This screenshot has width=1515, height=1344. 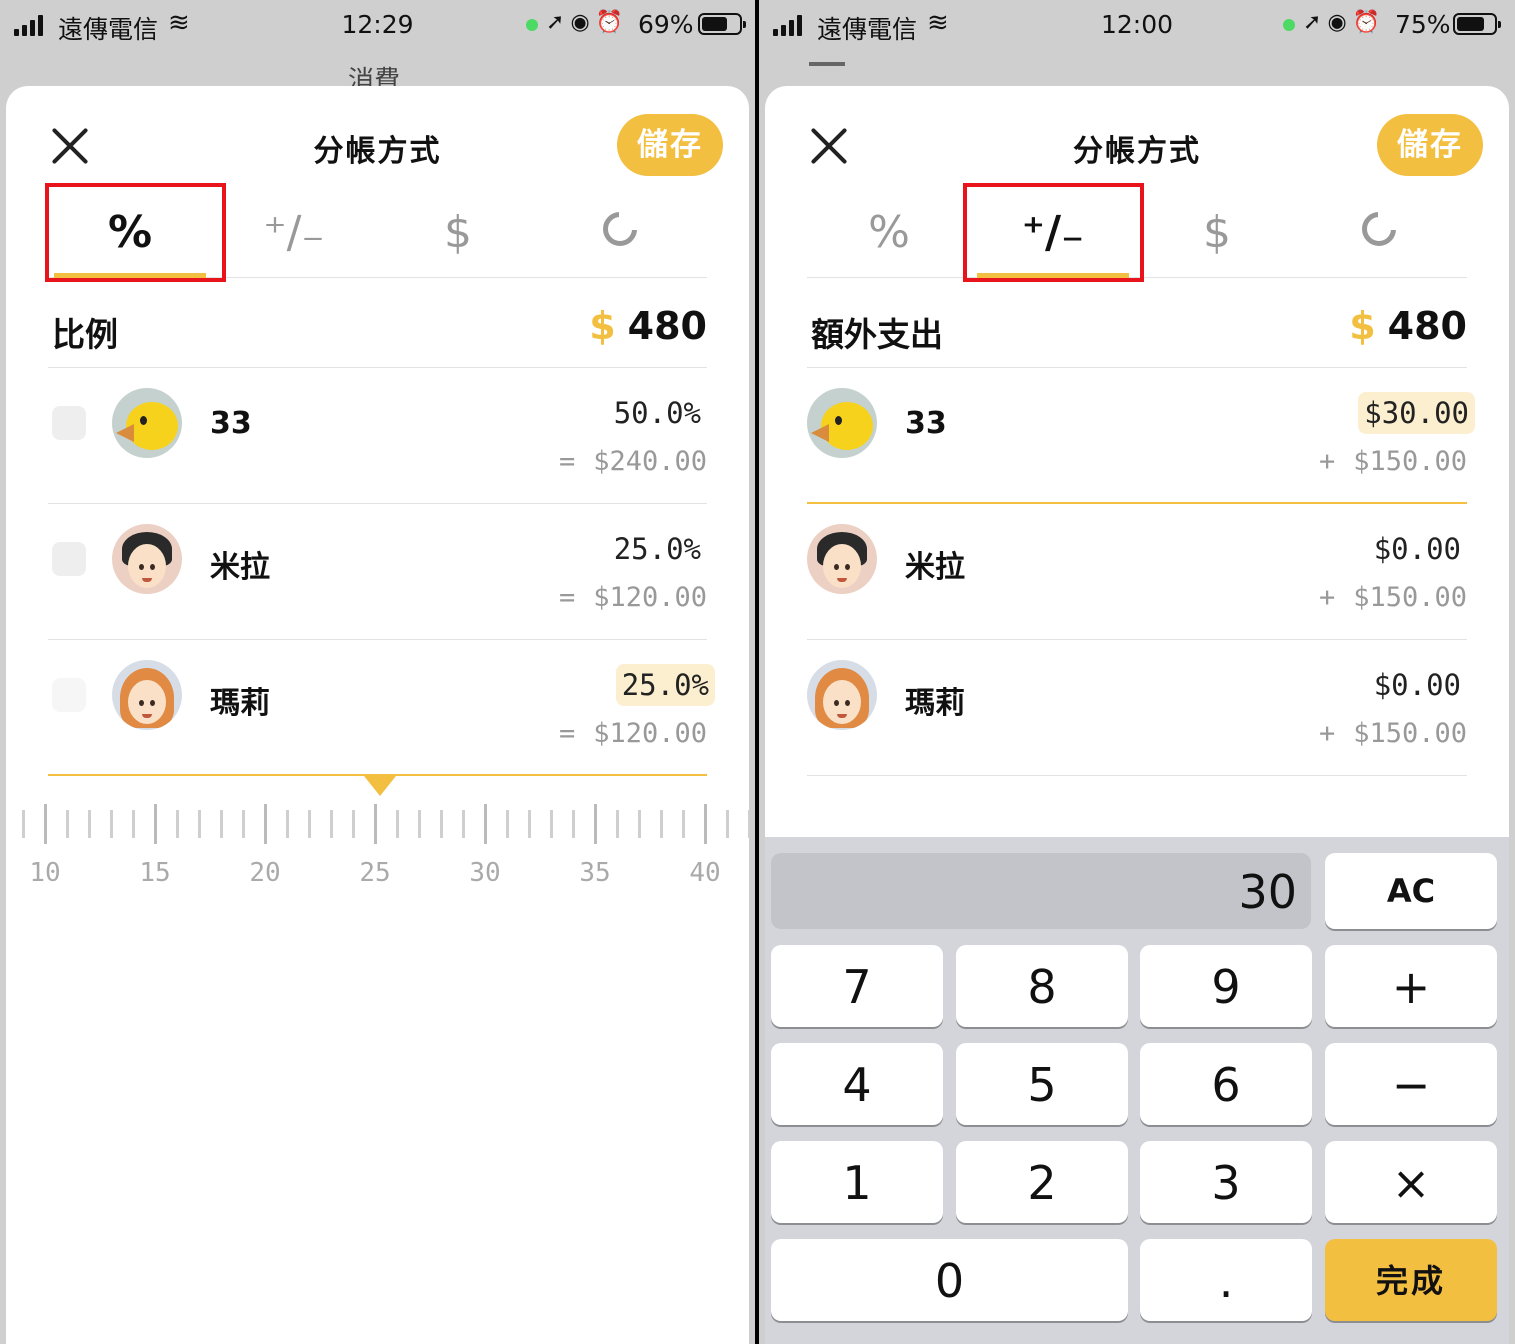 What do you see at coordinates (377, 854) in the screenshot?
I see `percent-ruler: 10 15 20 25 30 35 40` at bounding box center [377, 854].